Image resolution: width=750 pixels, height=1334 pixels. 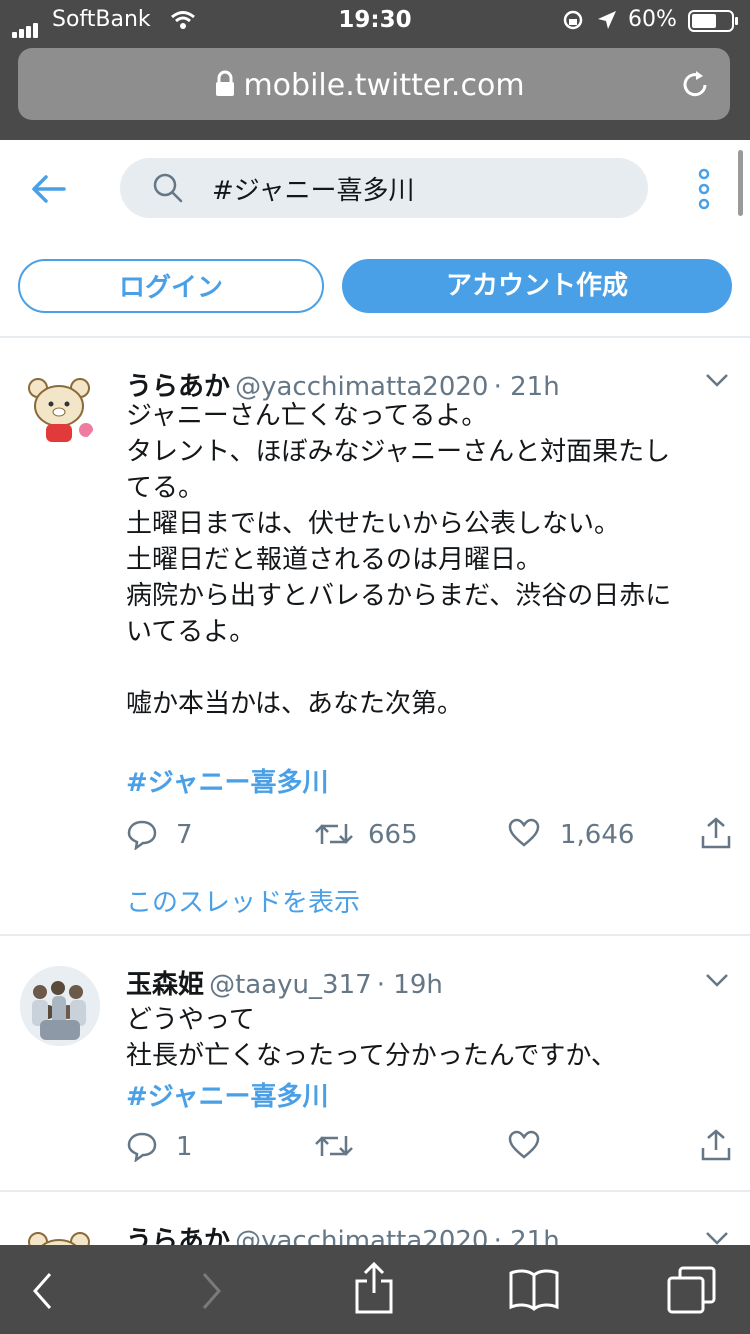 What do you see at coordinates (165, 985) in the screenshot?
I see `display-name: 玉森姫` at bounding box center [165, 985].